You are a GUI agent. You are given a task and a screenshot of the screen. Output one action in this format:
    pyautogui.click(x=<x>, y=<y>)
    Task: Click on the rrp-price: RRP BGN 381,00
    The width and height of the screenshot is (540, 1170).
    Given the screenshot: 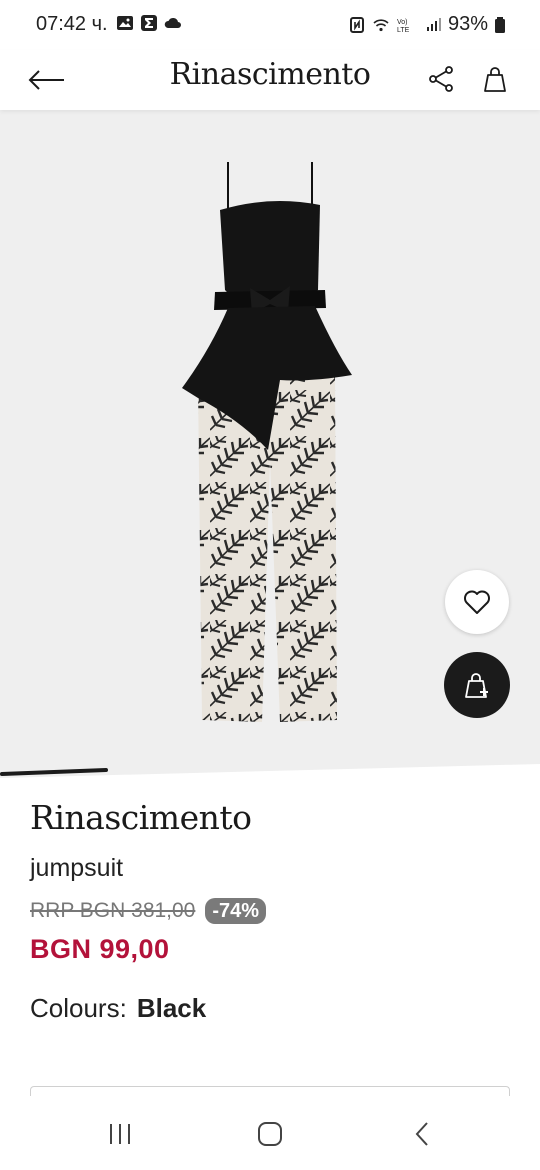 What is the action you would take?
    pyautogui.click(x=113, y=910)
    